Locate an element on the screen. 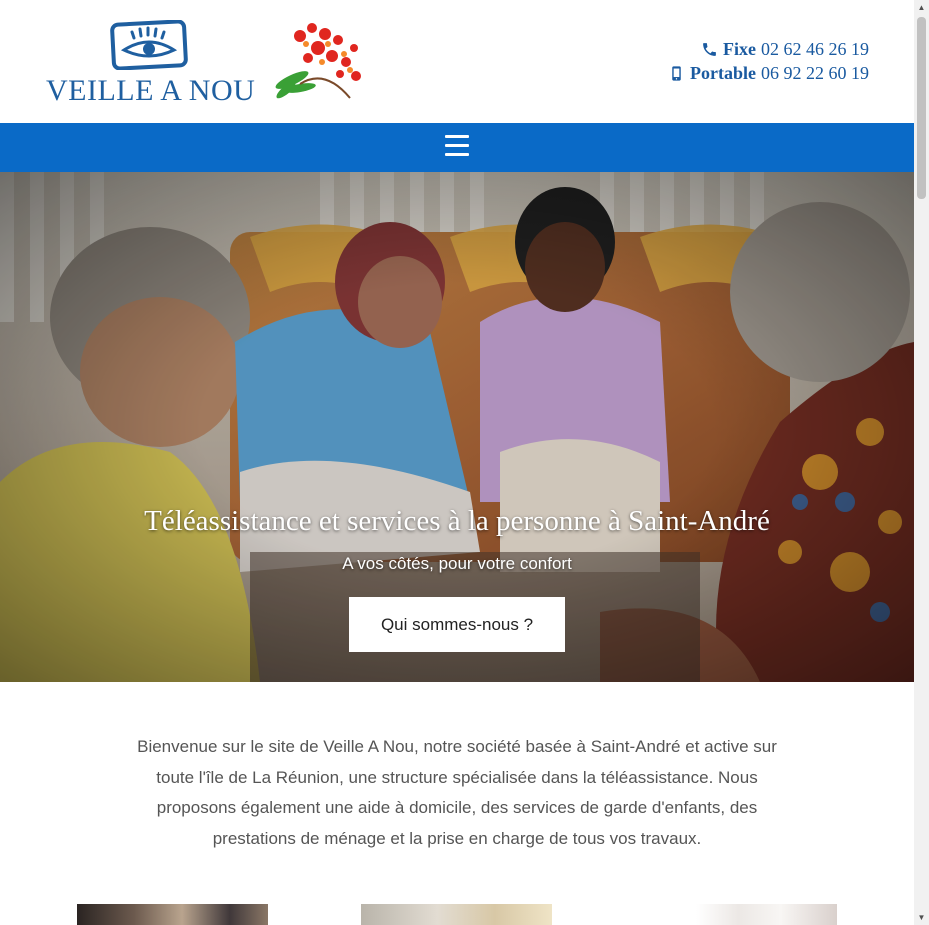 The image size is (929, 925). service-image-teleassistance is located at coordinates (172, 914).